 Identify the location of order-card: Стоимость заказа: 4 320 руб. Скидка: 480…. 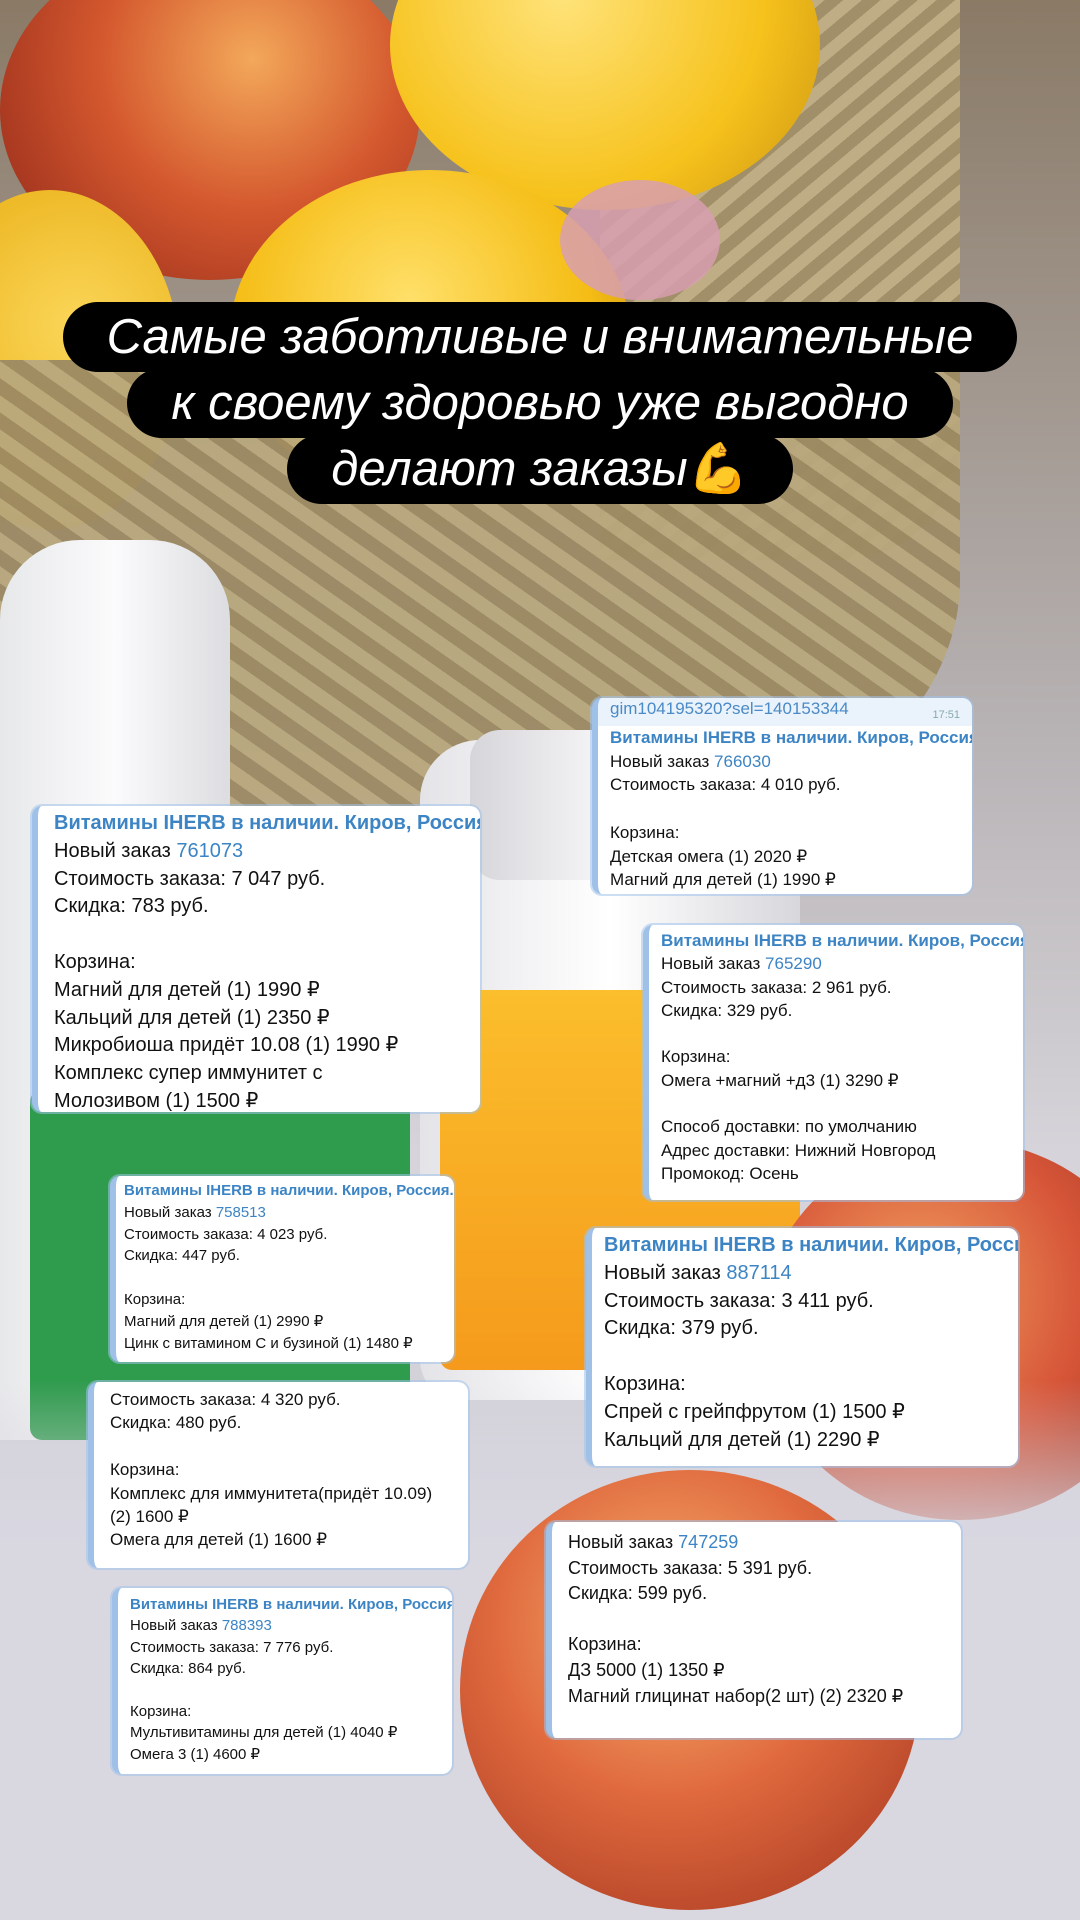
(278, 1475).